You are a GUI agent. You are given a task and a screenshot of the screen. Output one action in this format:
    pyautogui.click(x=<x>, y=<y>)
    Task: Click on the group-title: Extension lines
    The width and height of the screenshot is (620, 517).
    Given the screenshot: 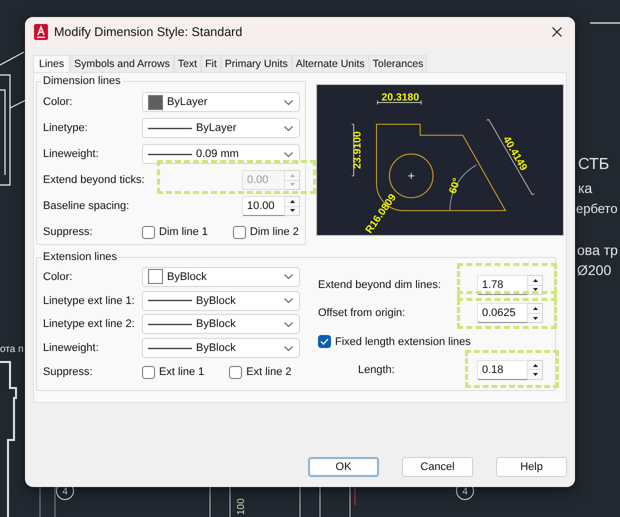 What is the action you would take?
    pyautogui.click(x=80, y=257)
    